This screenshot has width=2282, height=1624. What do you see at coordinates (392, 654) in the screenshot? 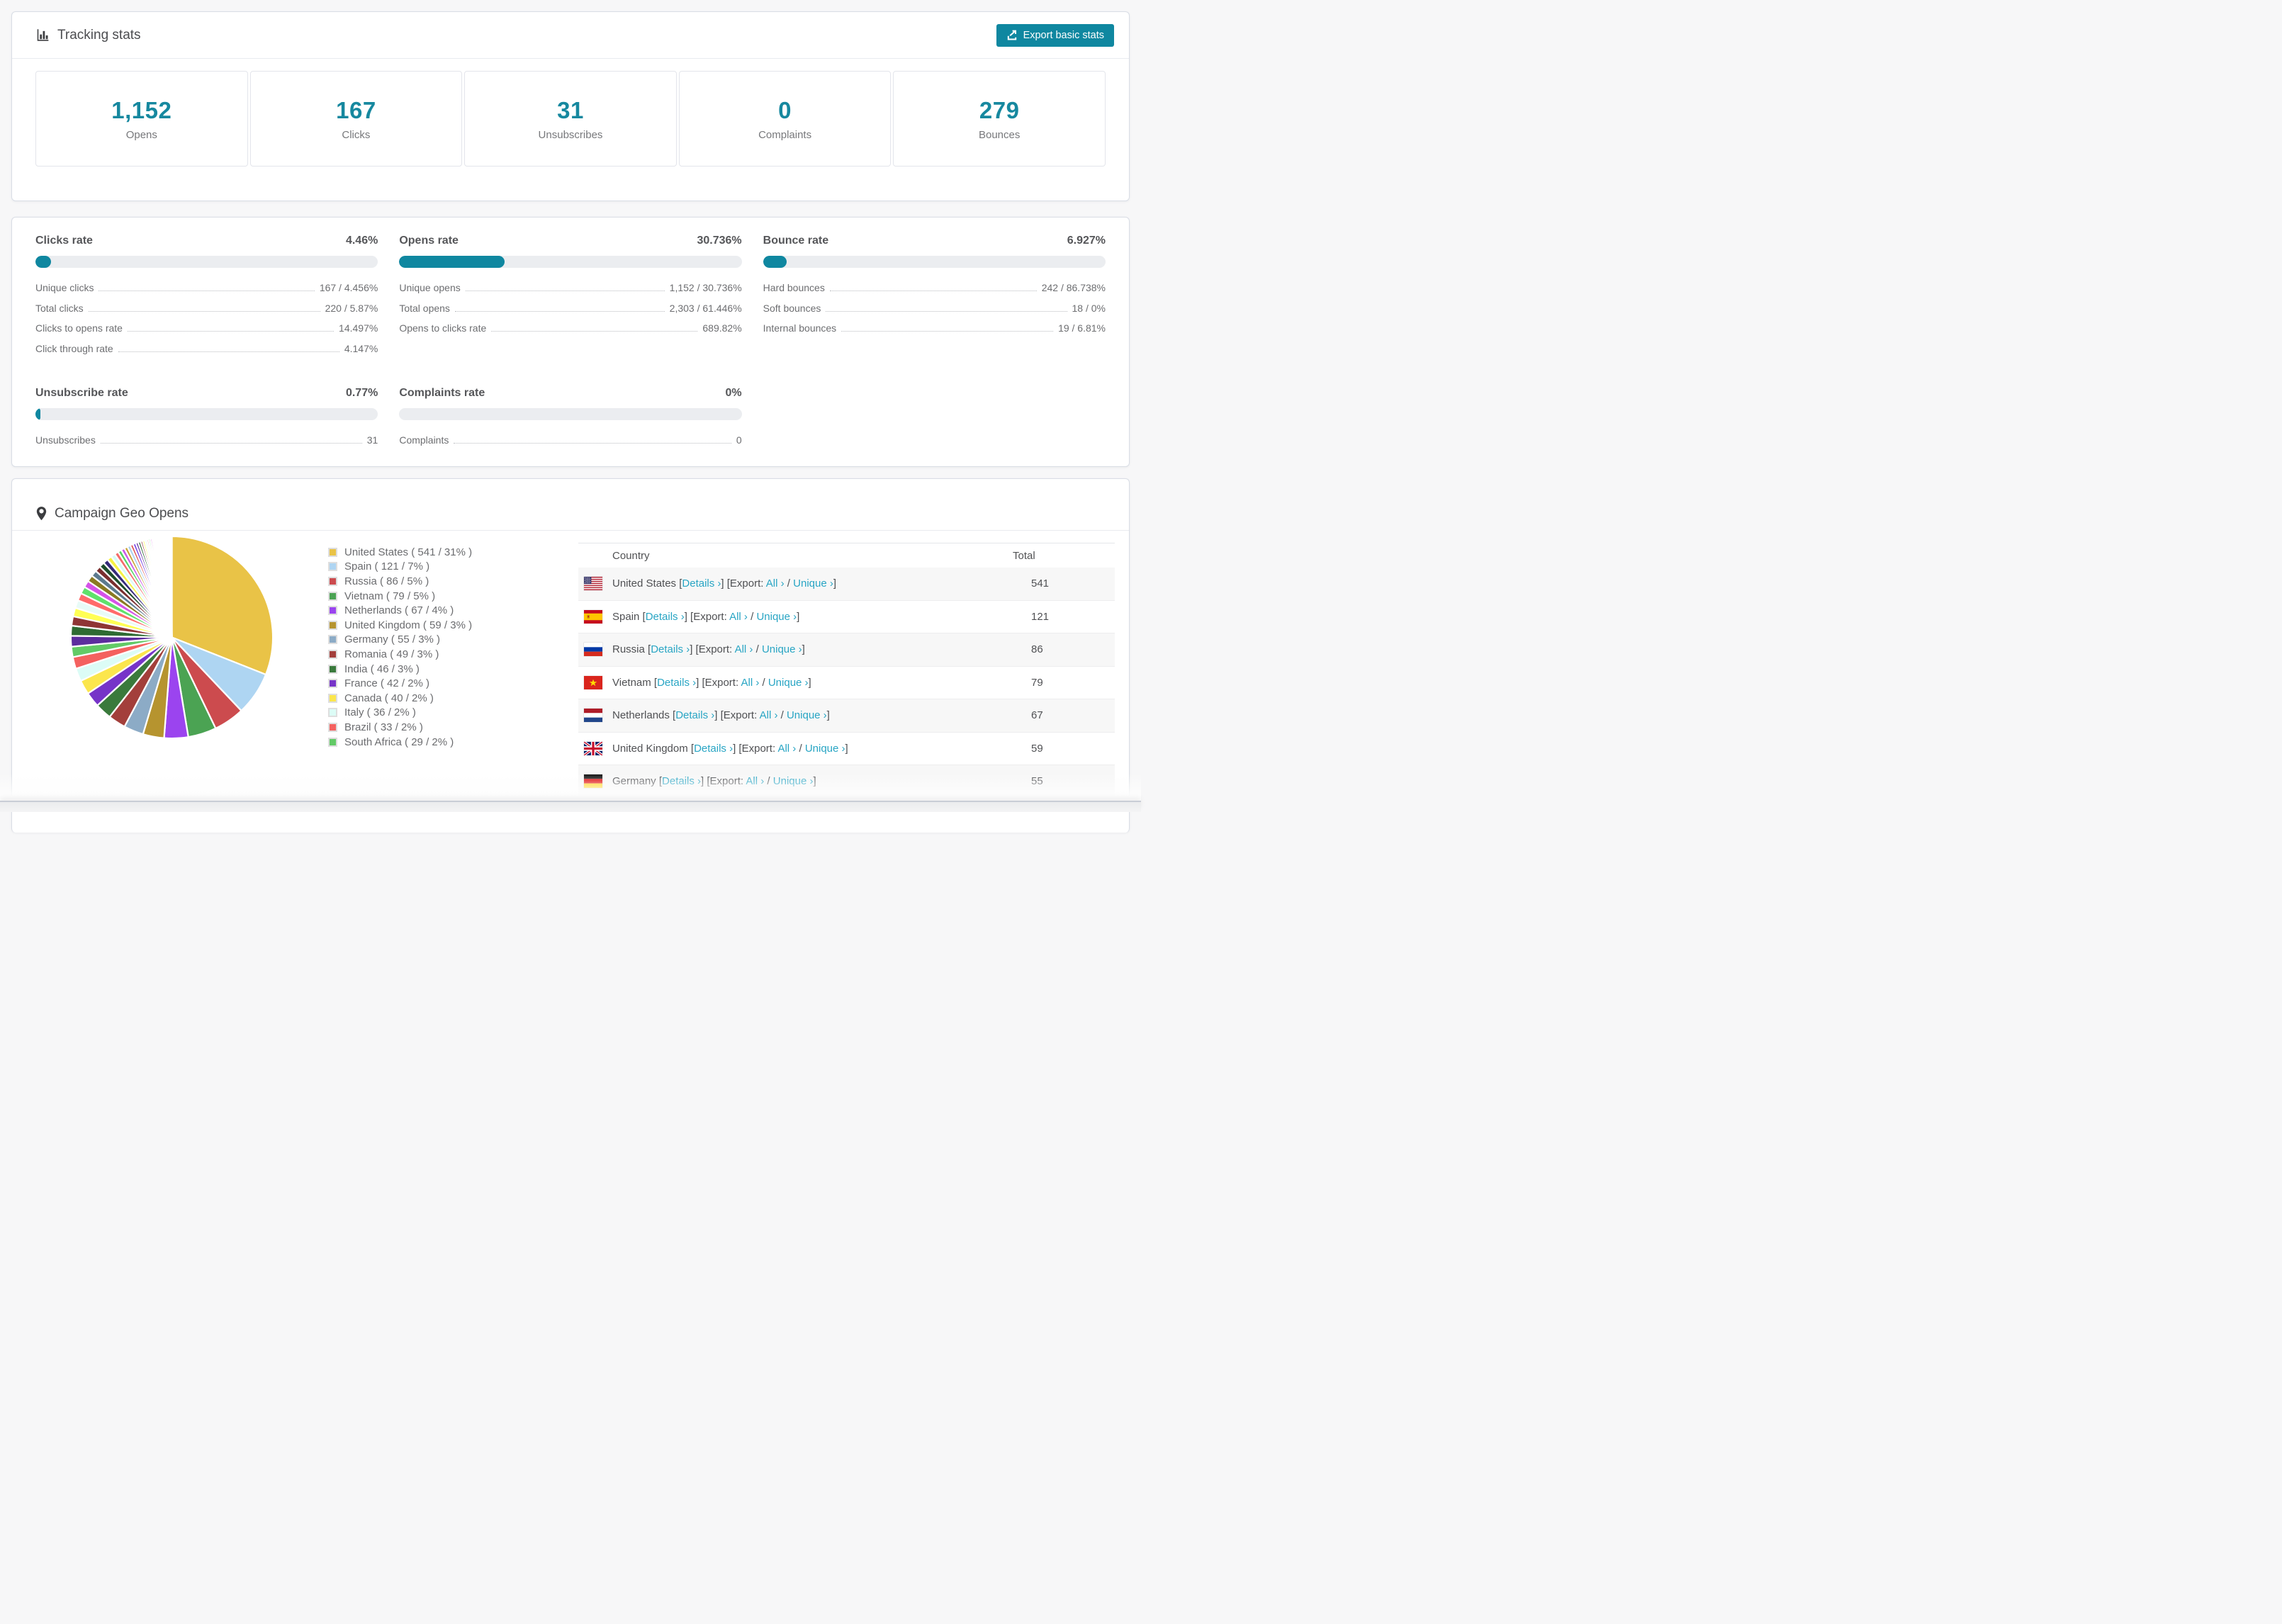
I see `legend-label: Romania ( 49 / 3% )` at bounding box center [392, 654].